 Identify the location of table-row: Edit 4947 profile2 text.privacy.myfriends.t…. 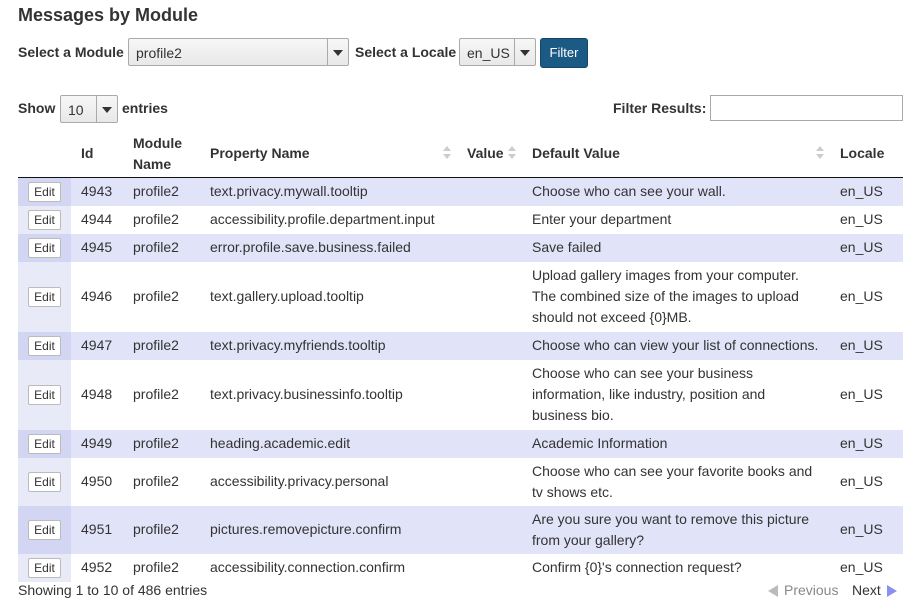
(460, 345).